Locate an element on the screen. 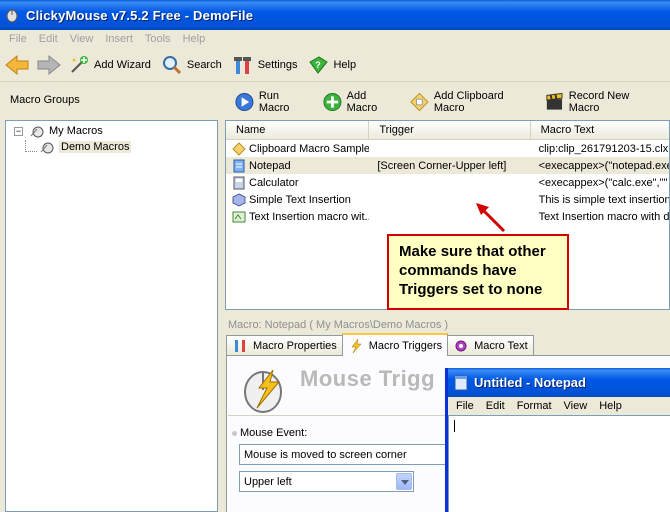 The width and height of the screenshot is (670, 512). notepad-menu-view: View is located at coordinates (576, 406).